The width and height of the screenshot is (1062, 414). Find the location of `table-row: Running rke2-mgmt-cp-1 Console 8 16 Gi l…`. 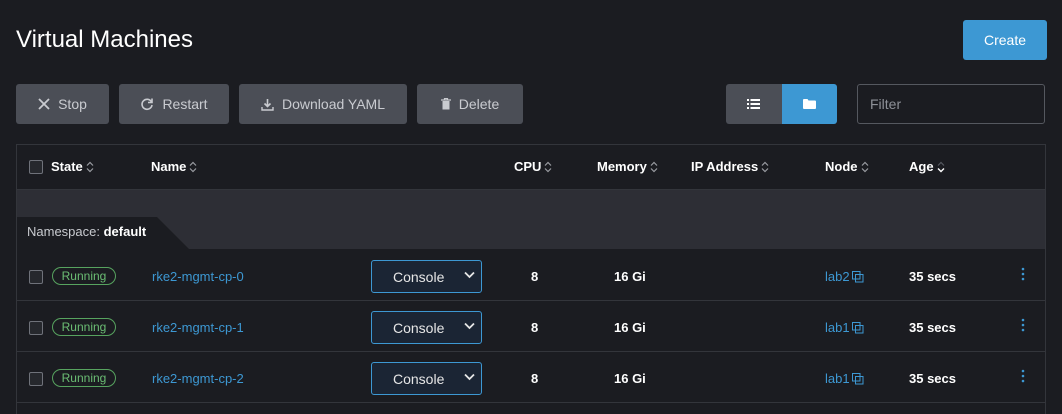

table-row: Running rke2-mgmt-cp-1 Console 8 16 Gi l… is located at coordinates (531, 326).